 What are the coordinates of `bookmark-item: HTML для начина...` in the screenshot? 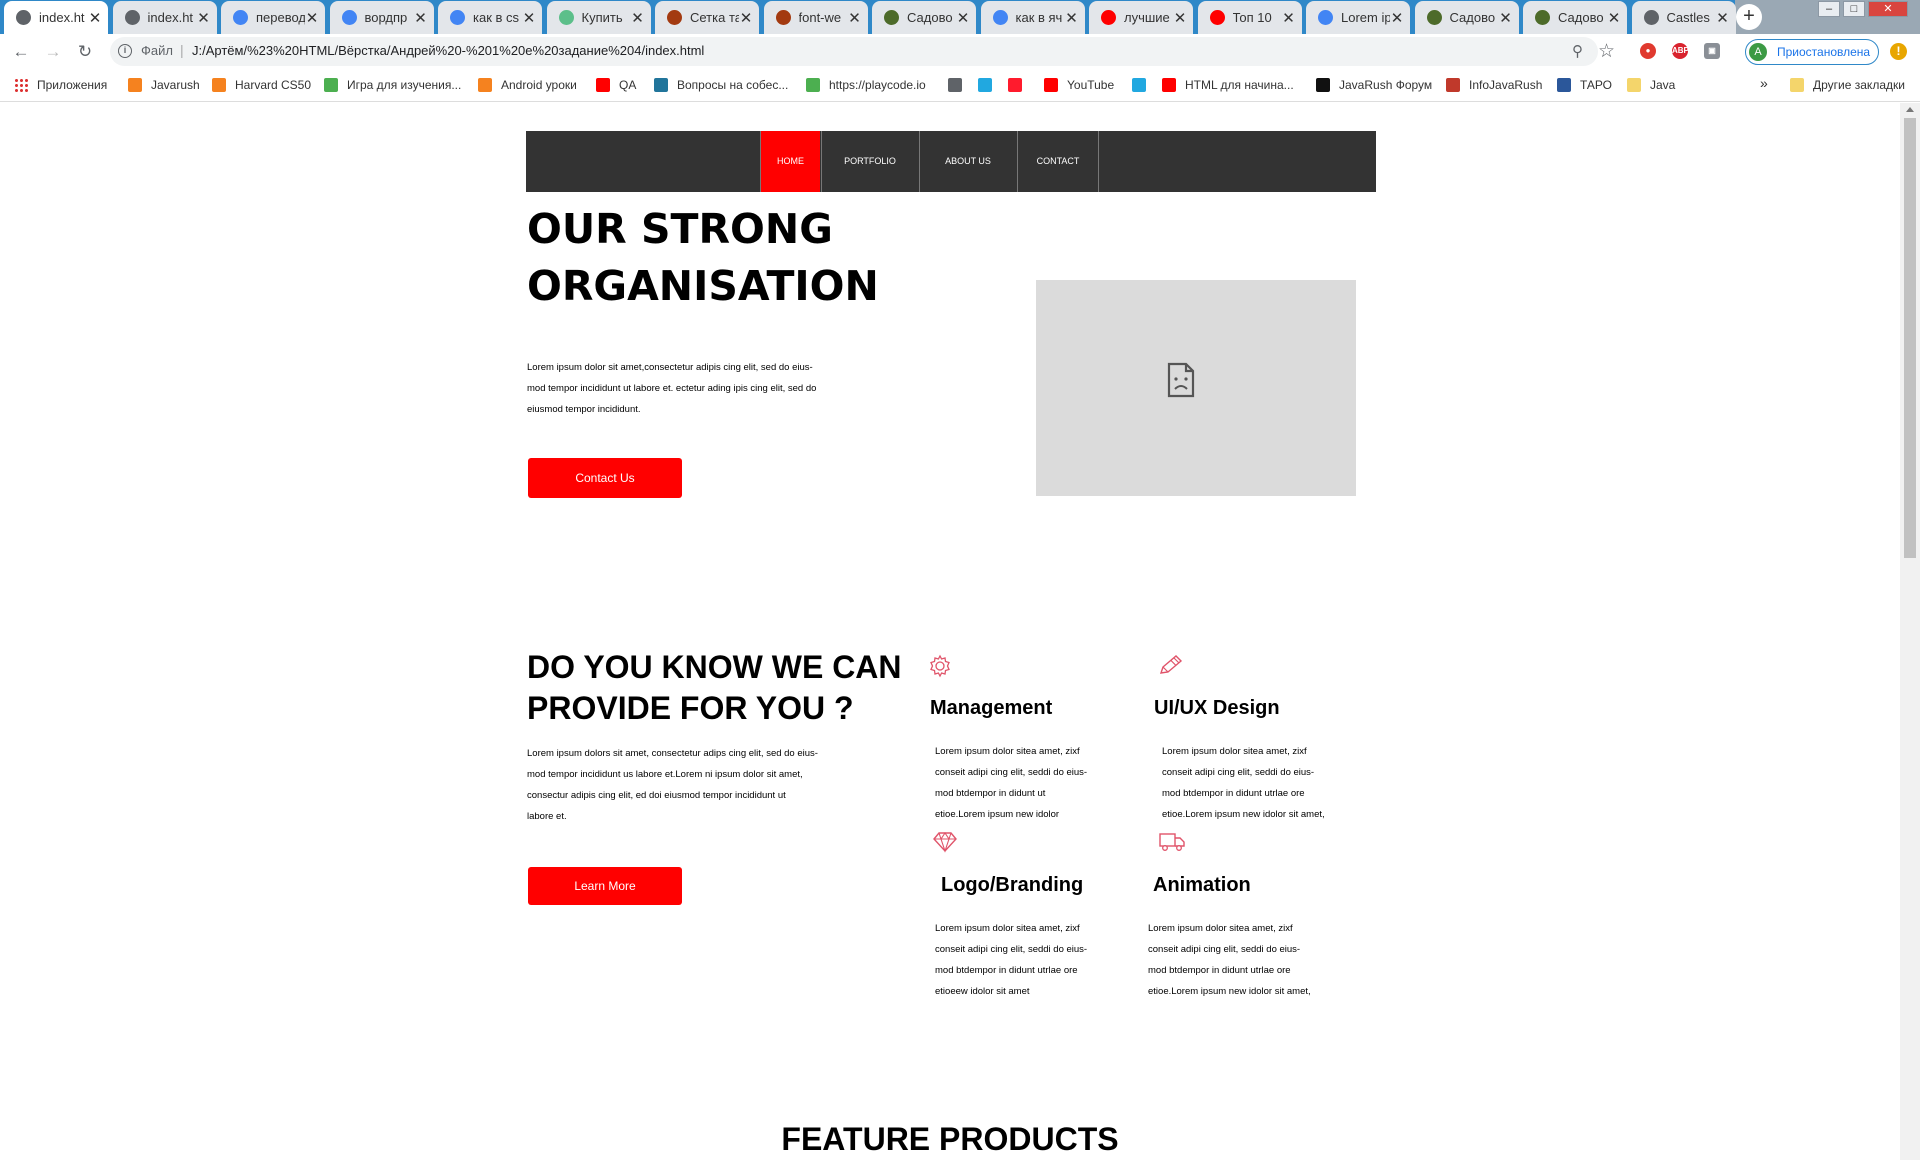 It's located at (1228, 85).